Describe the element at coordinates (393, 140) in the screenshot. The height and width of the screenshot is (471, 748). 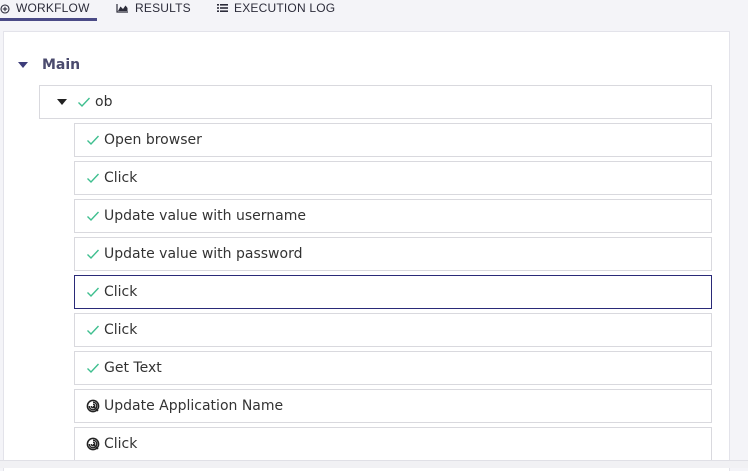
I see `step-row: Open browser` at that location.